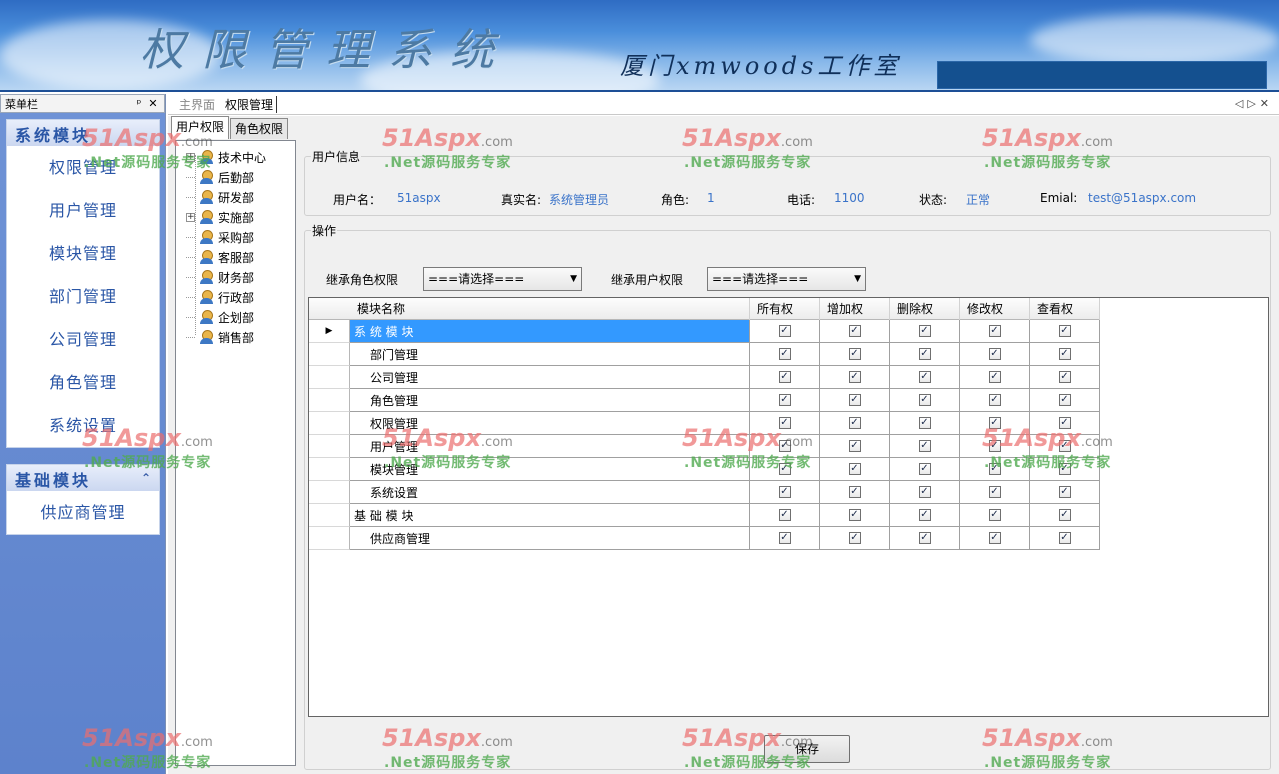 This screenshot has width=1279, height=774. Describe the element at coordinates (329, 331) in the screenshot. I see `row-selector: ▶` at that location.